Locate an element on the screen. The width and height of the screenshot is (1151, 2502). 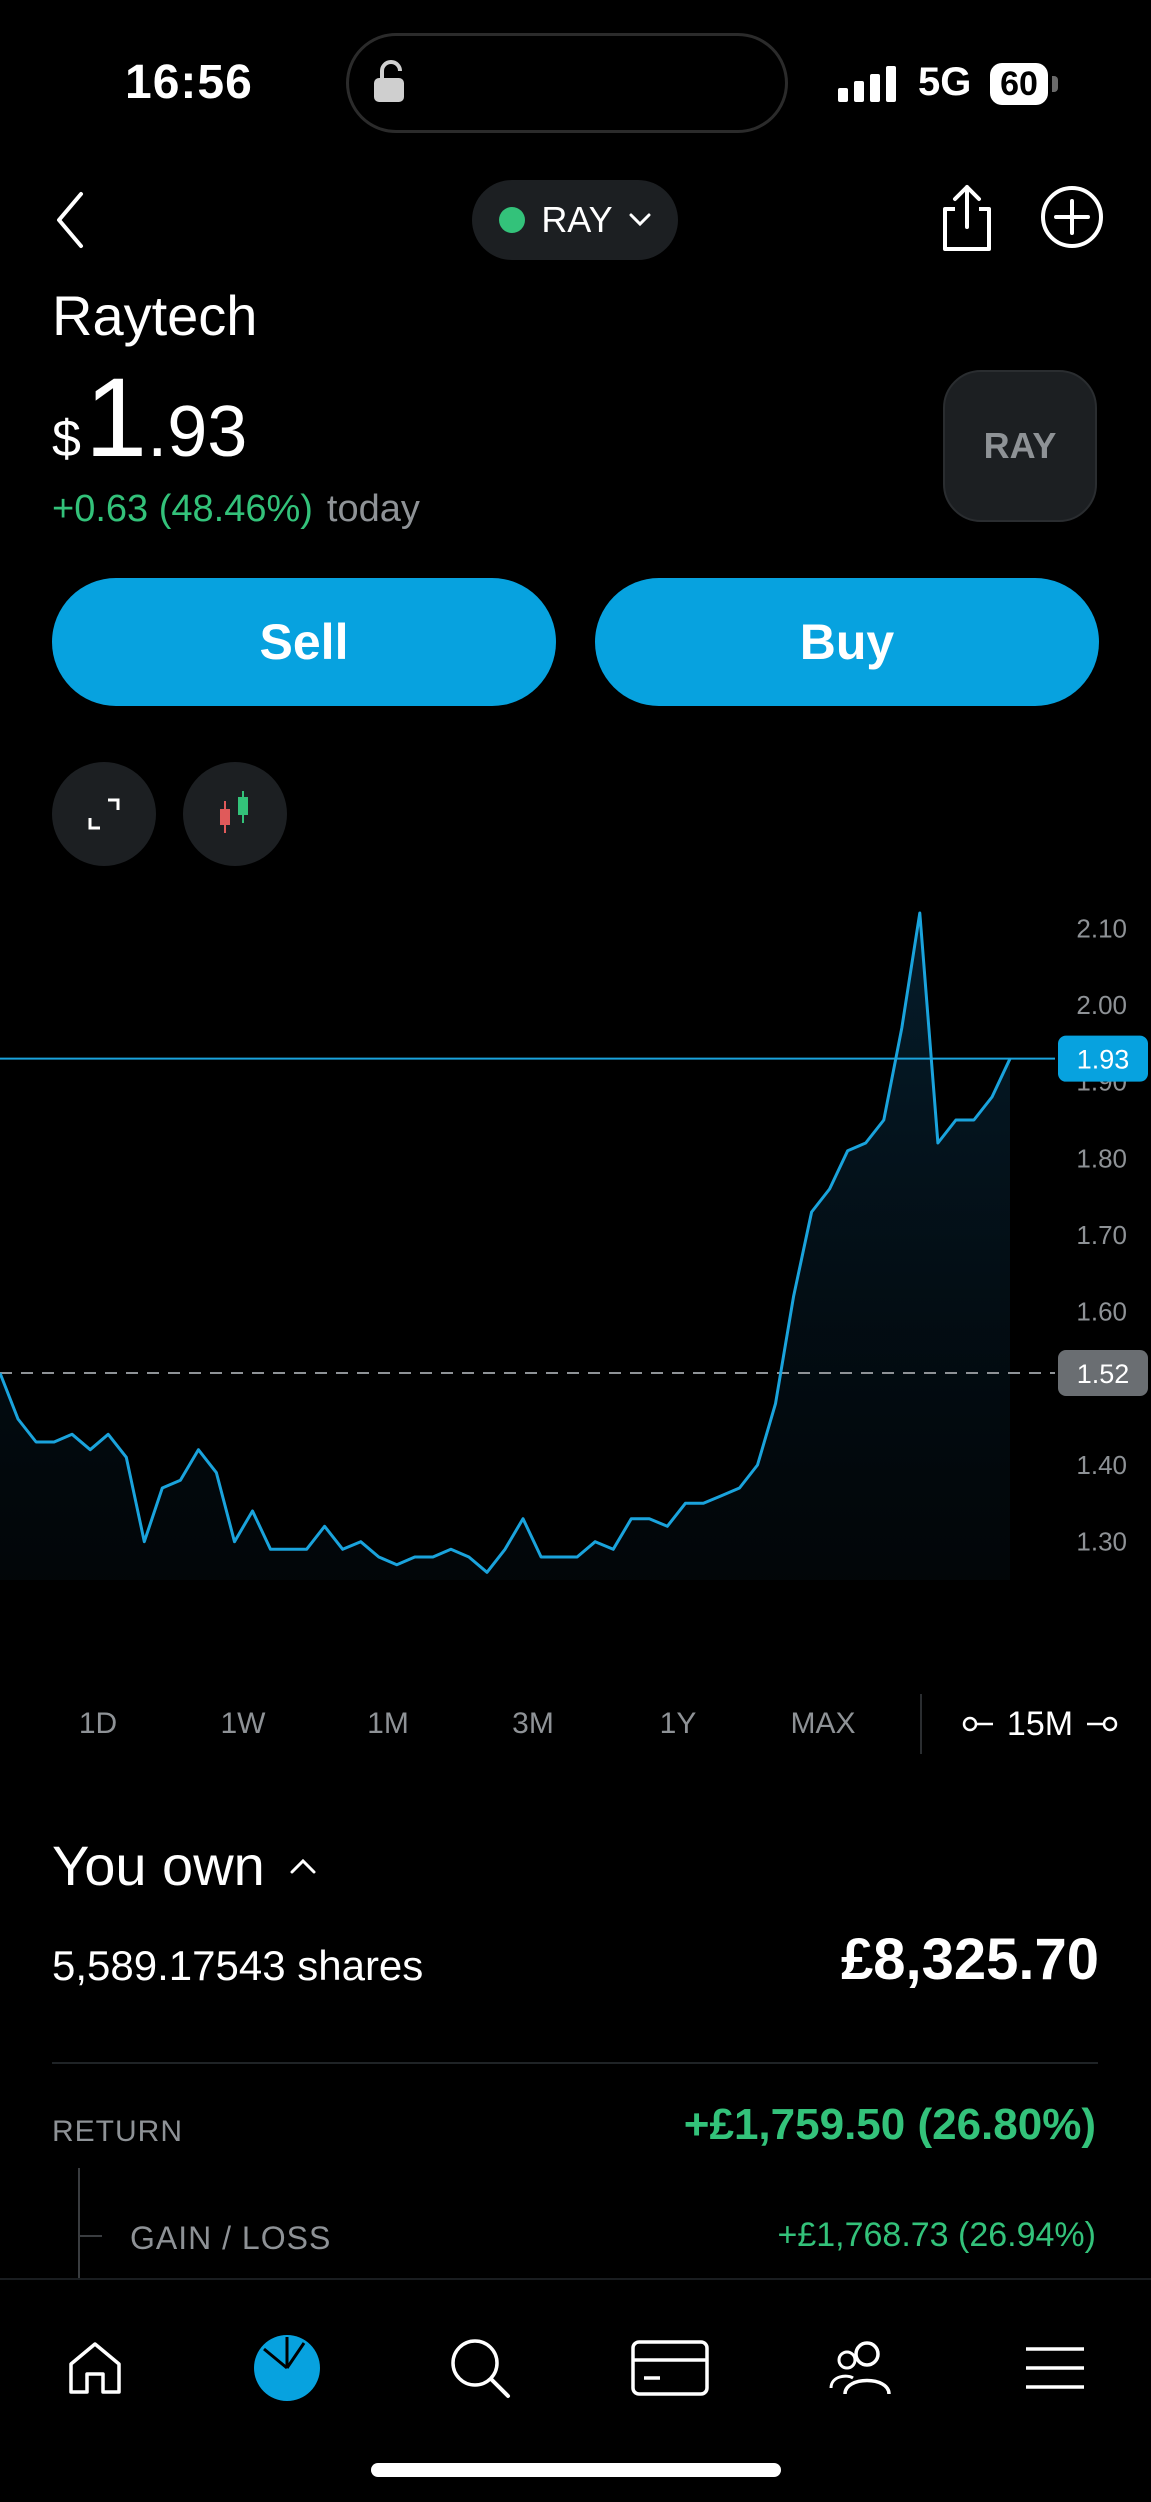
menu-icon is located at coordinates (1055, 2368).